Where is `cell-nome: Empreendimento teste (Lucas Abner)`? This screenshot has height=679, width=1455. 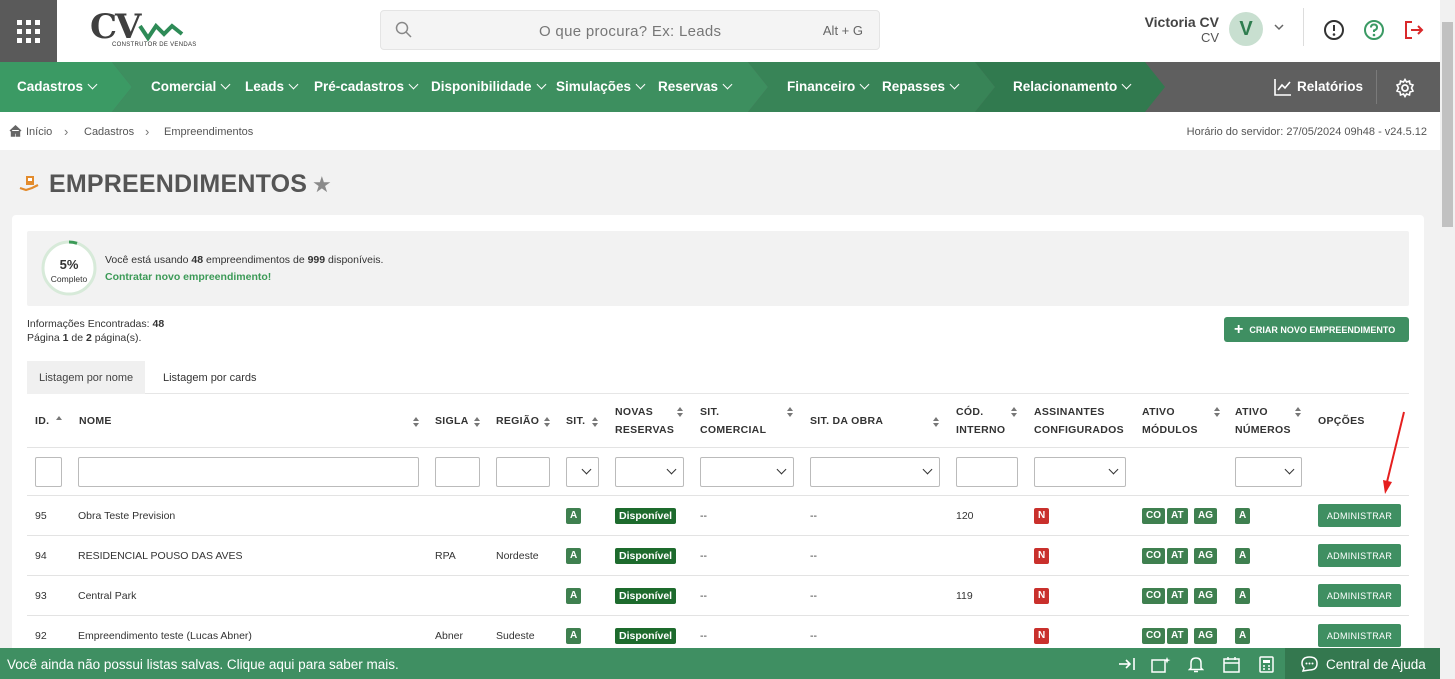 cell-nome: Empreendimento teste (Lucas Abner) is located at coordinates (165, 636).